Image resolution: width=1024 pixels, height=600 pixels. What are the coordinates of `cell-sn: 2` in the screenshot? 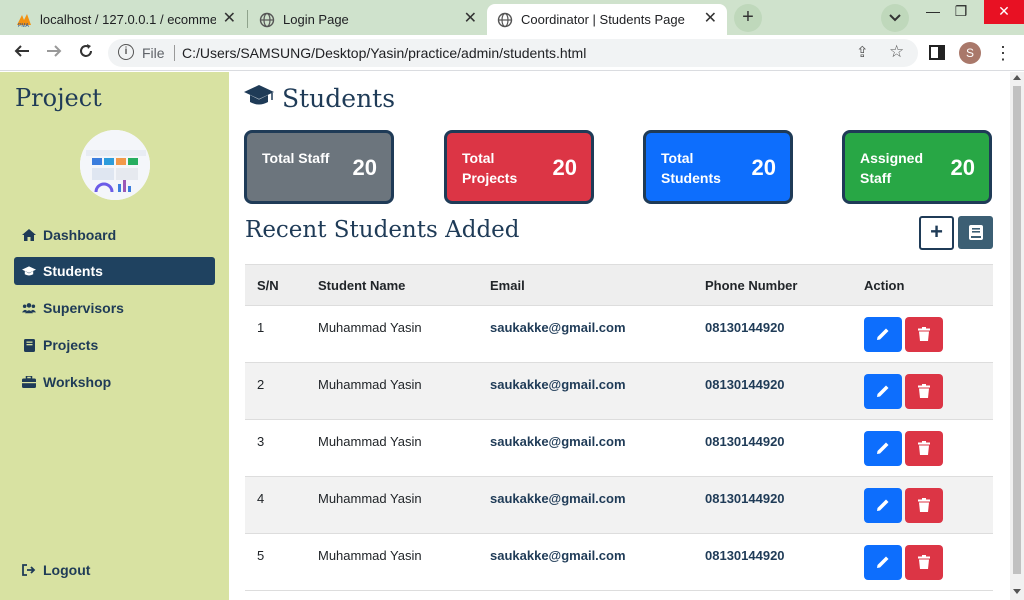 It's located at (261, 384).